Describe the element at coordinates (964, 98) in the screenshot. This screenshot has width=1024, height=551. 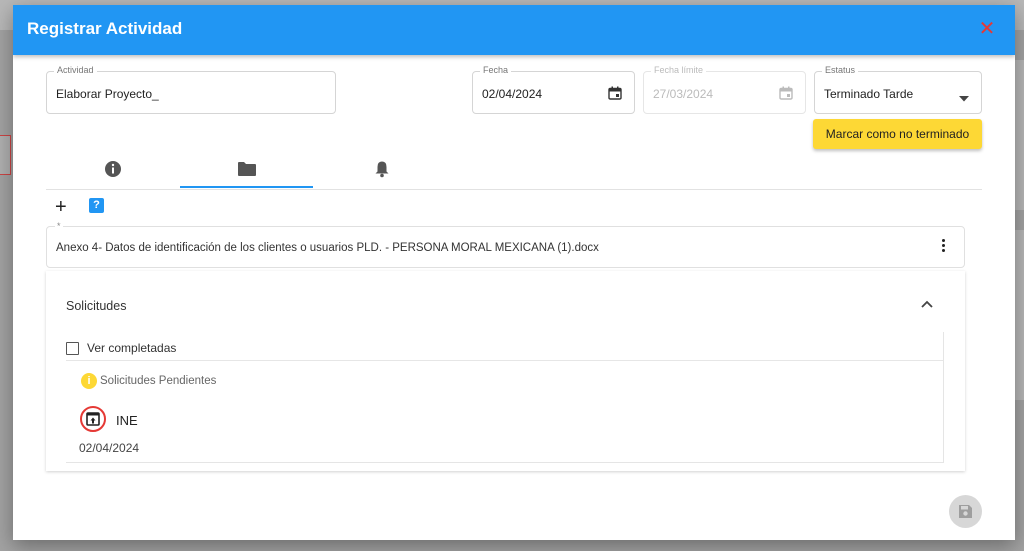
I see `caret-down-icon` at that location.